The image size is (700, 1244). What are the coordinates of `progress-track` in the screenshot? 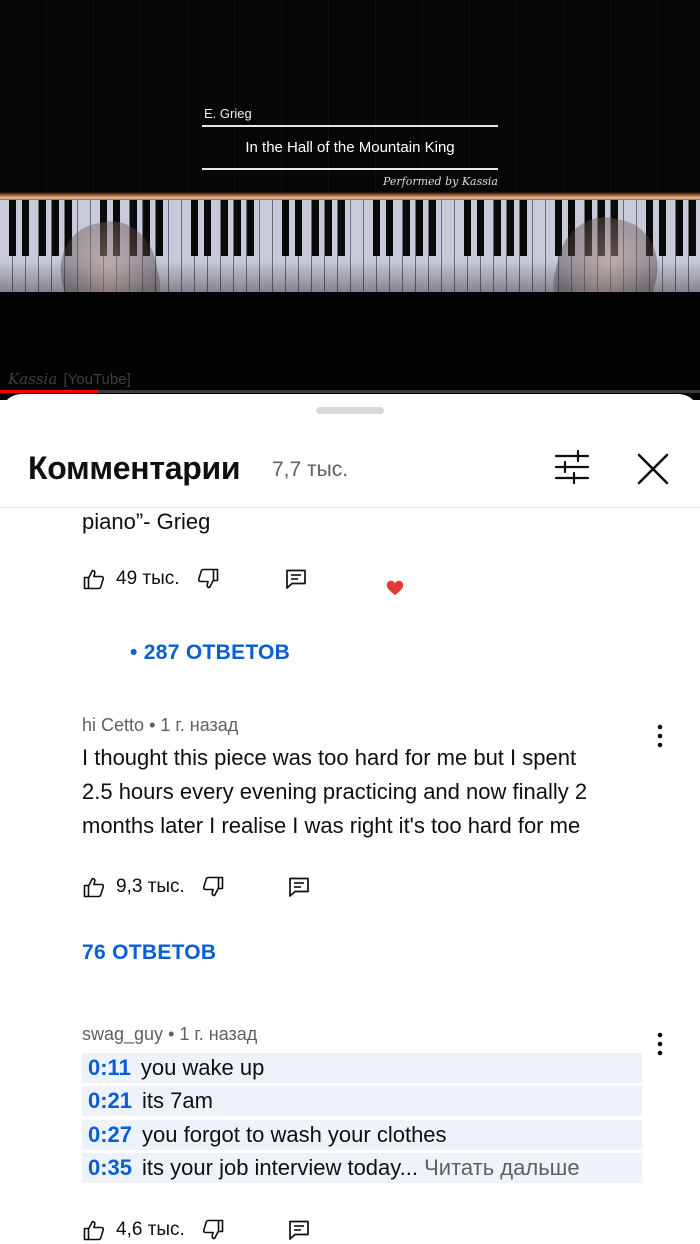 It's located at (350, 391).